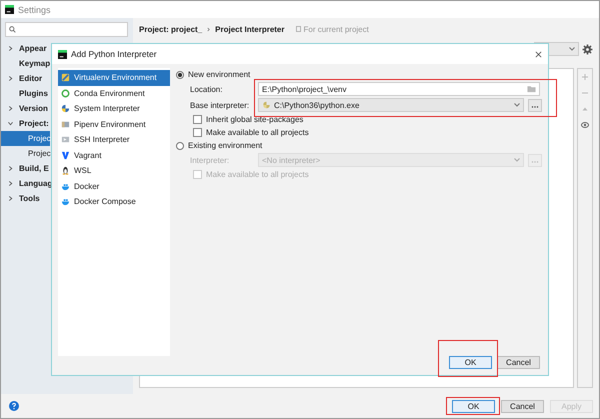 This screenshot has width=600, height=419. Describe the element at coordinates (587, 49) in the screenshot. I see `gear-icon` at that location.